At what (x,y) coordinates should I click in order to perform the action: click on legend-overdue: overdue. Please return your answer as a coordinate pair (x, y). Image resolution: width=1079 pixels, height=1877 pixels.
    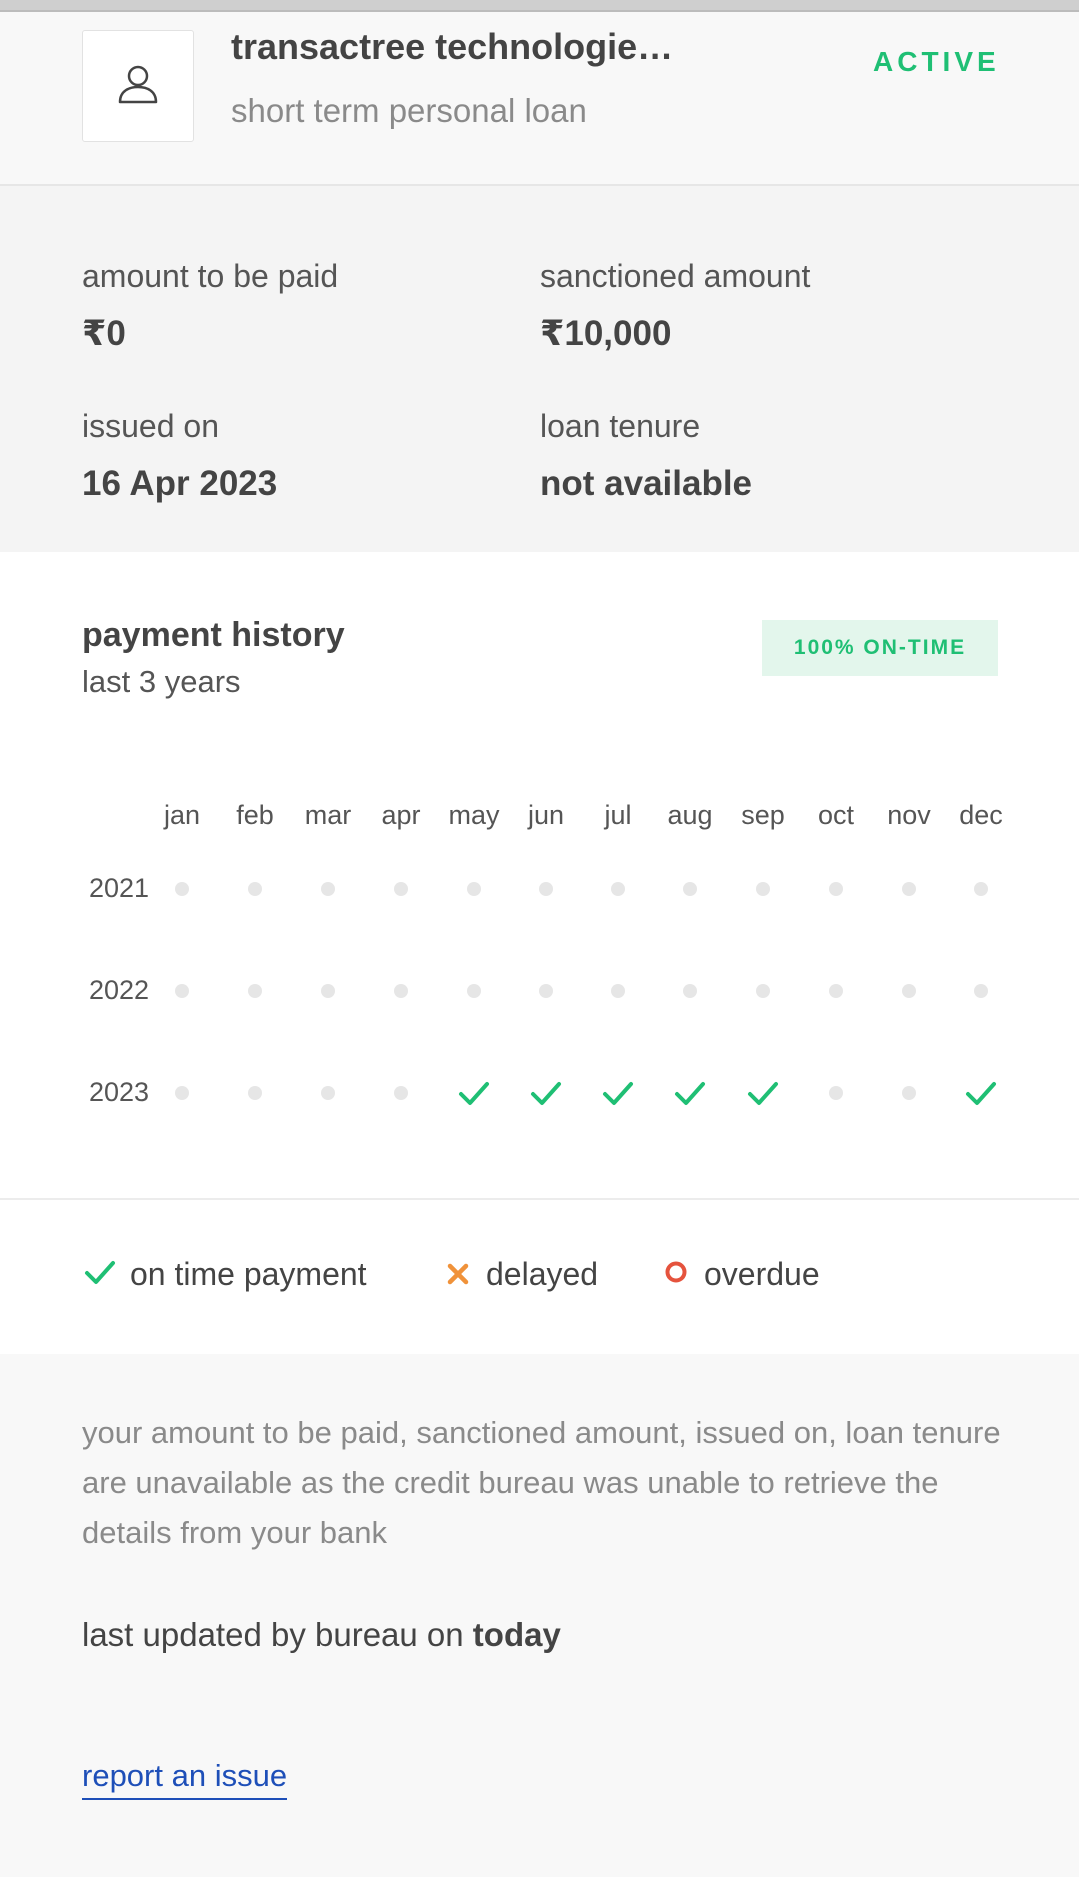
    Looking at the image, I should click on (741, 1274).